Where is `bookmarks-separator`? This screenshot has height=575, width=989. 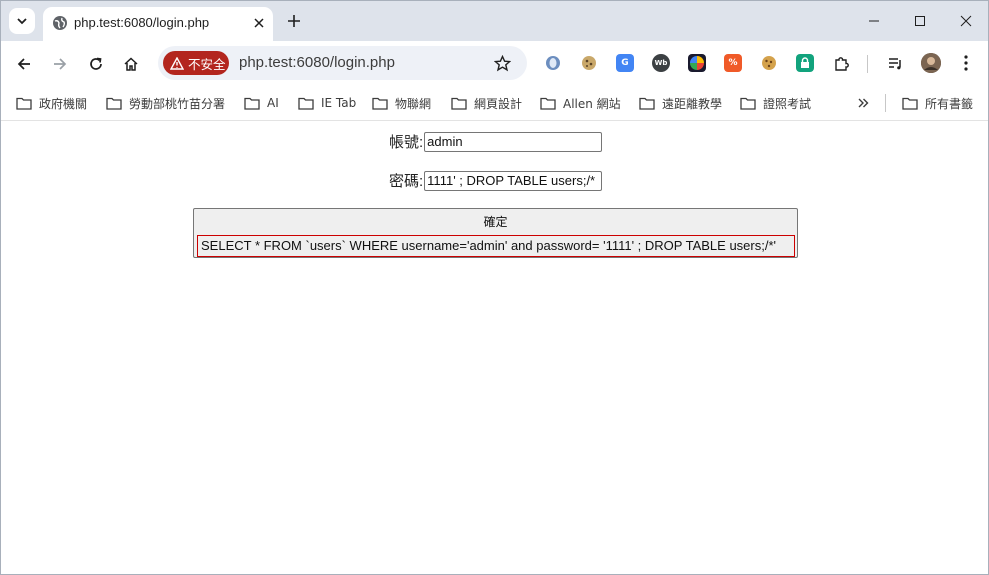 bookmarks-separator is located at coordinates (885, 103).